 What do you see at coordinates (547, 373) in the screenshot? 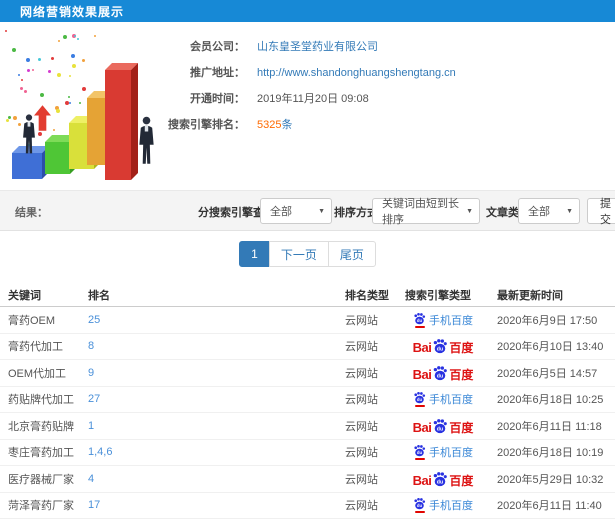
I see `cell-time: 2020年6月5日 14:57` at bounding box center [547, 373].